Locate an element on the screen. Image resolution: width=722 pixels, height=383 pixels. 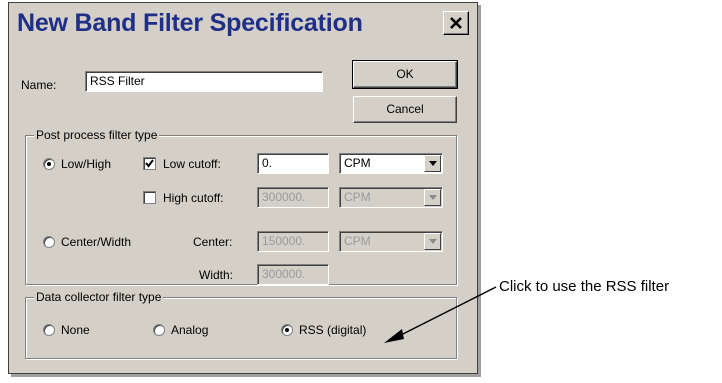
center-width-radio is located at coordinates (49, 242).